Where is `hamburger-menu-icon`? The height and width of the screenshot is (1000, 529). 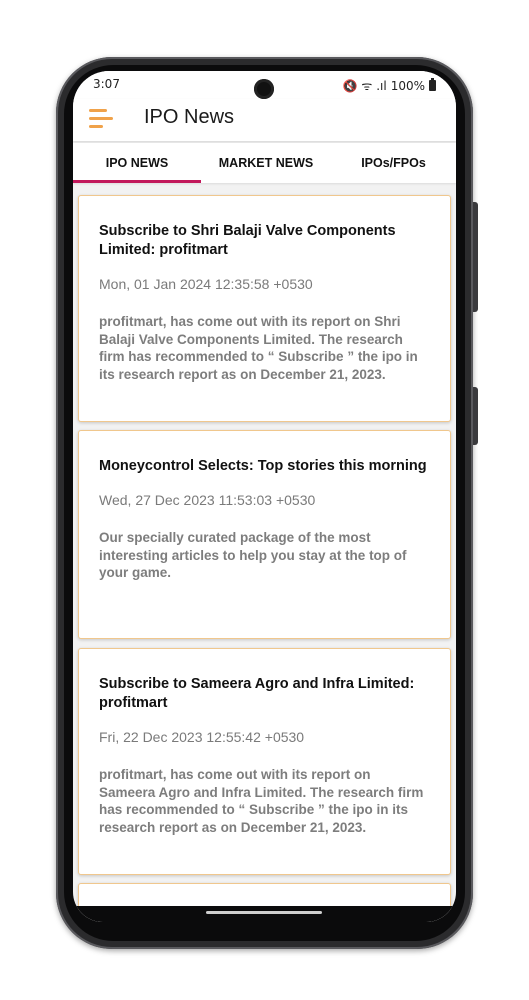 hamburger-menu-icon is located at coordinates (102, 118).